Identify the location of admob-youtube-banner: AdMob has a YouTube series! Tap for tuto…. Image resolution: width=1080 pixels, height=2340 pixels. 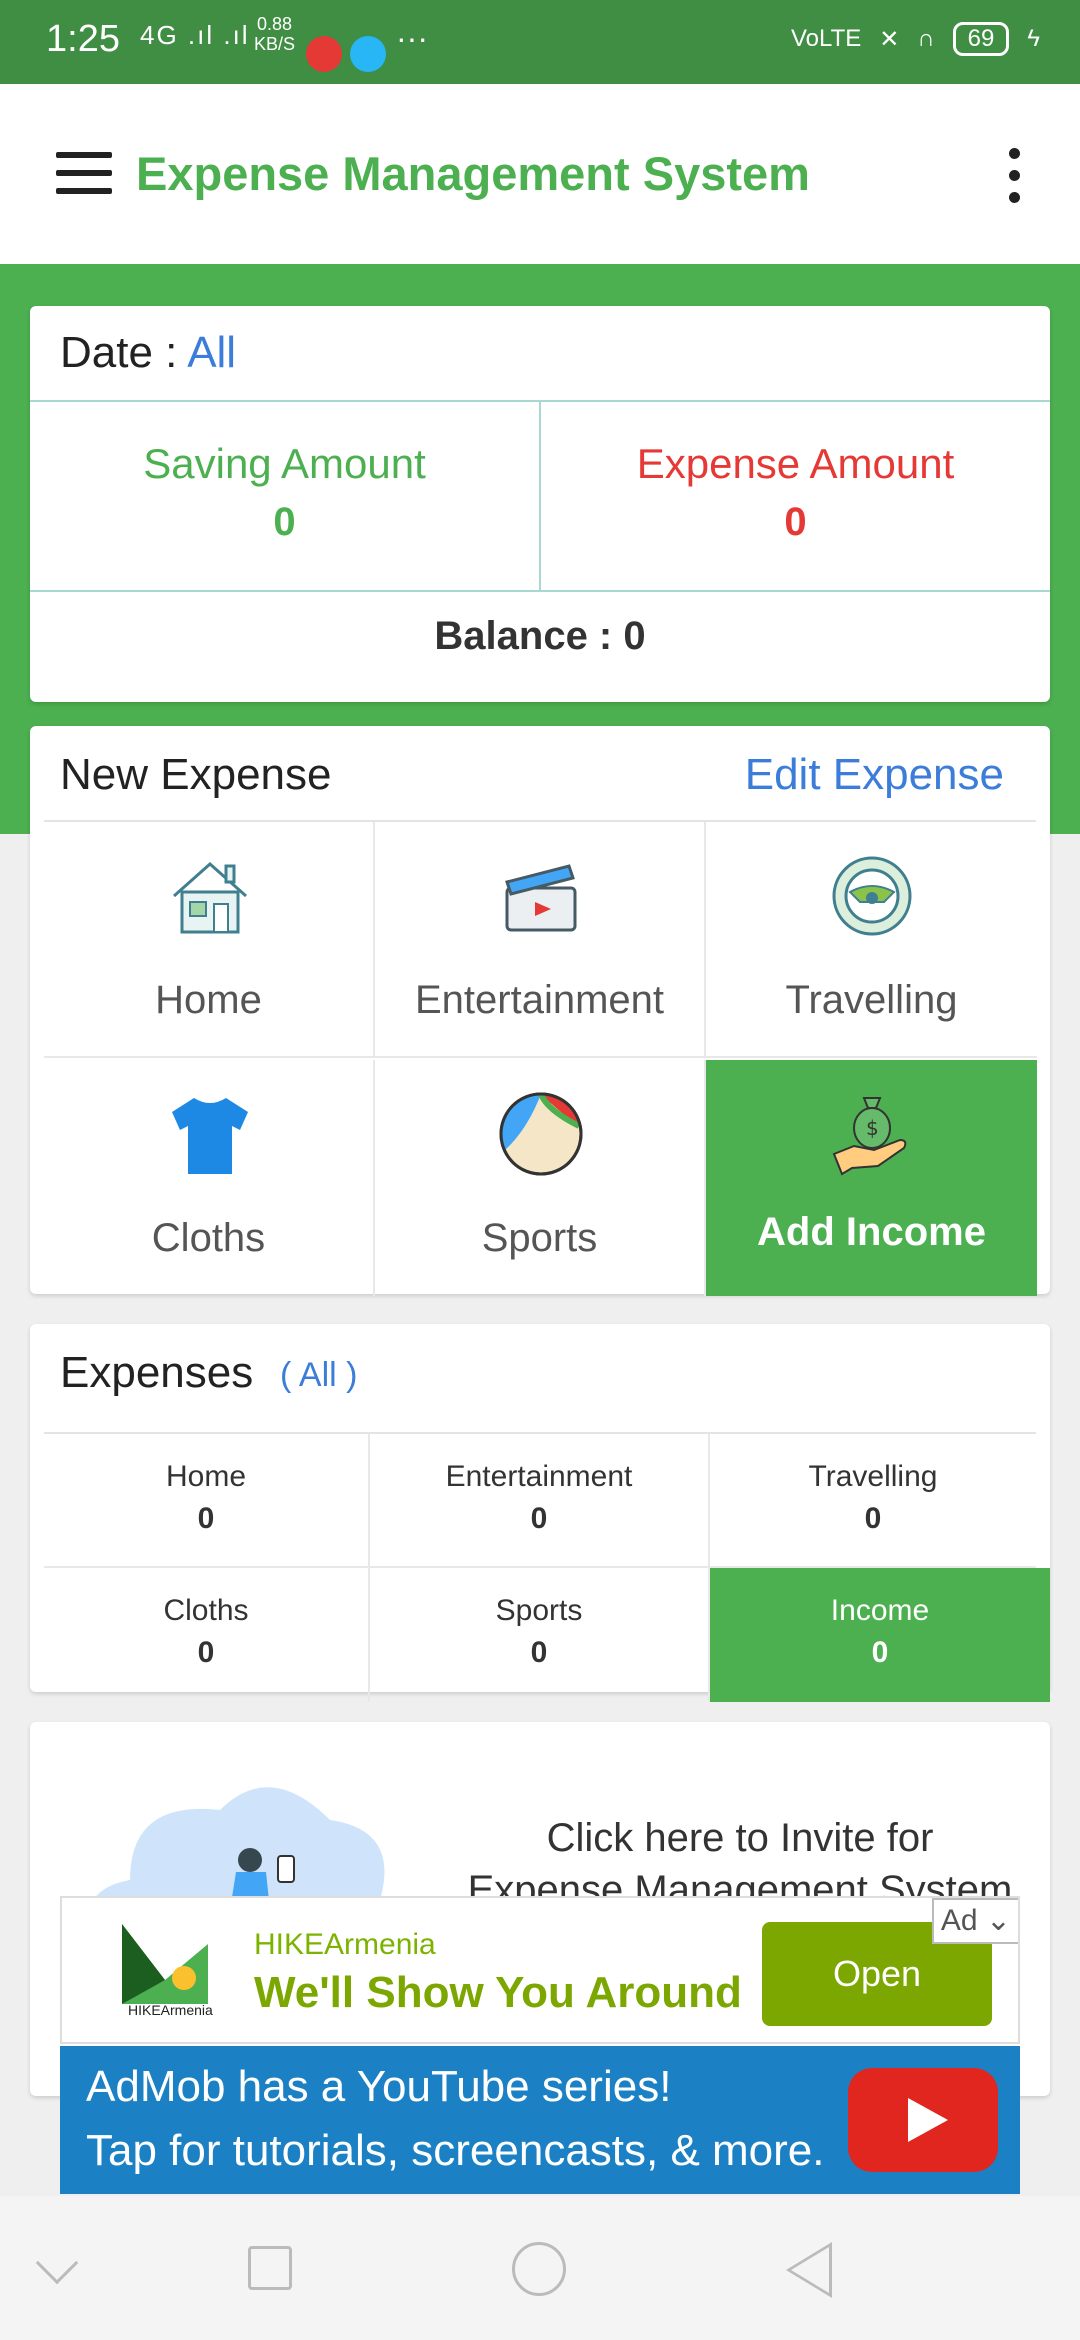
(540, 2120).